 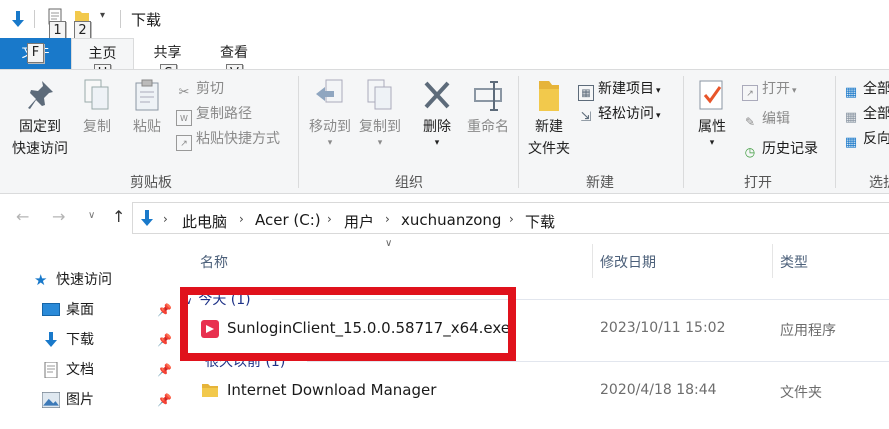 I want to click on paste-shortcut-icon: ↗, so click(x=184, y=143).